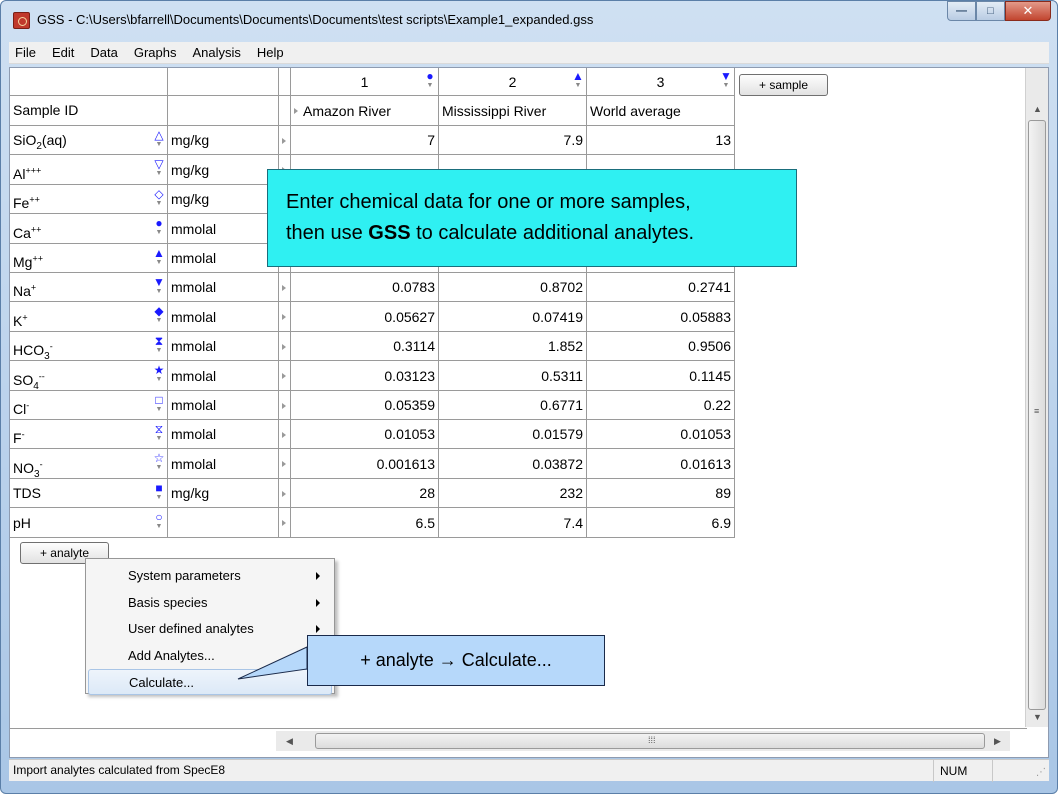  What do you see at coordinates (661, 464) in the screenshot?
I see `value-cell: 0.01613` at bounding box center [661, 464].